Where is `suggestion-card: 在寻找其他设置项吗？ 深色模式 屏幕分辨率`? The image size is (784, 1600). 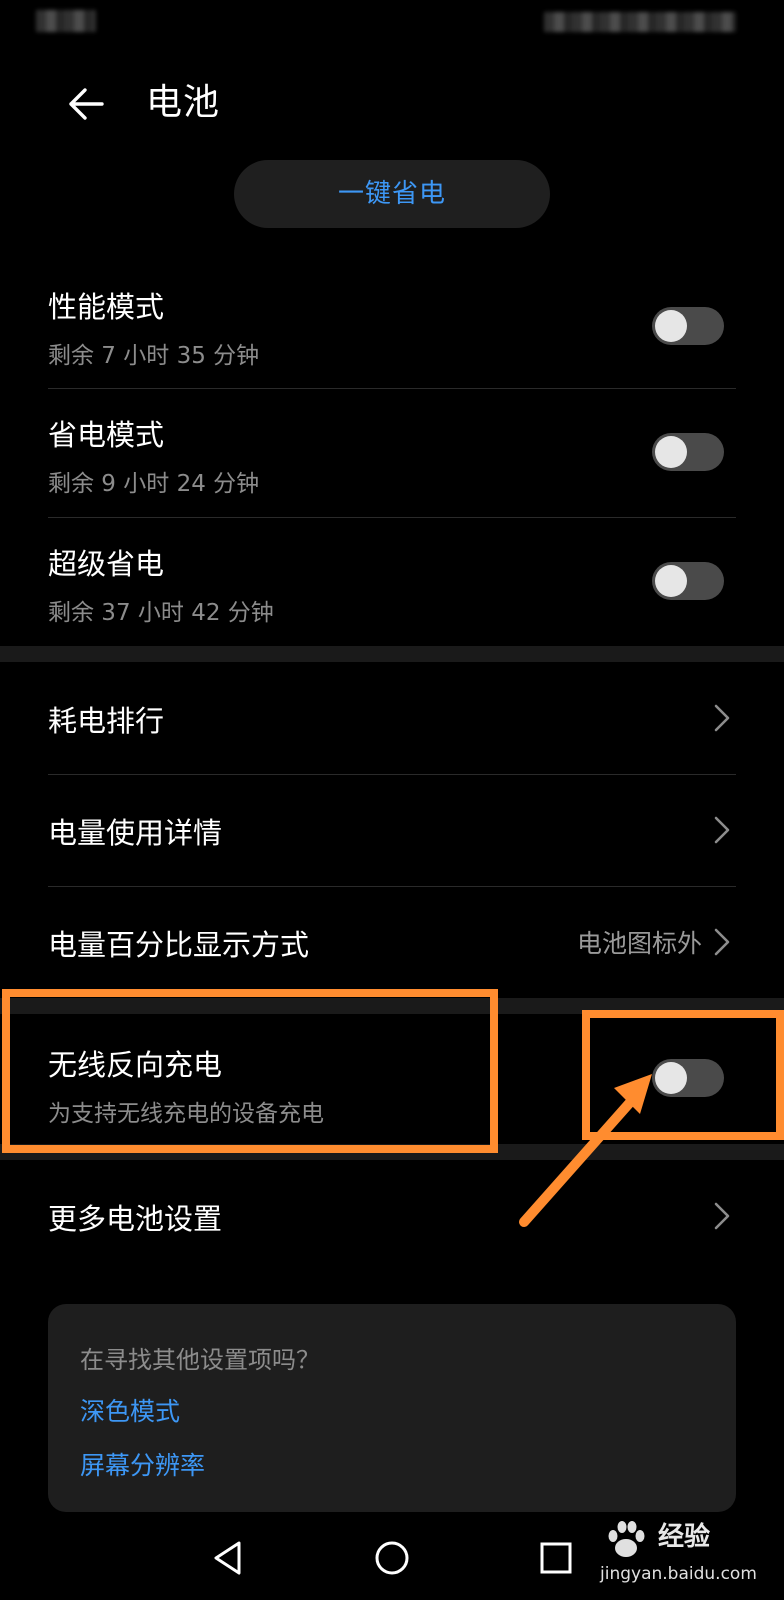
suggestion-card: 在寻找其他设置项吗？ 深色模式 屏幕分辨率 is located at coordinates (392, 1408).